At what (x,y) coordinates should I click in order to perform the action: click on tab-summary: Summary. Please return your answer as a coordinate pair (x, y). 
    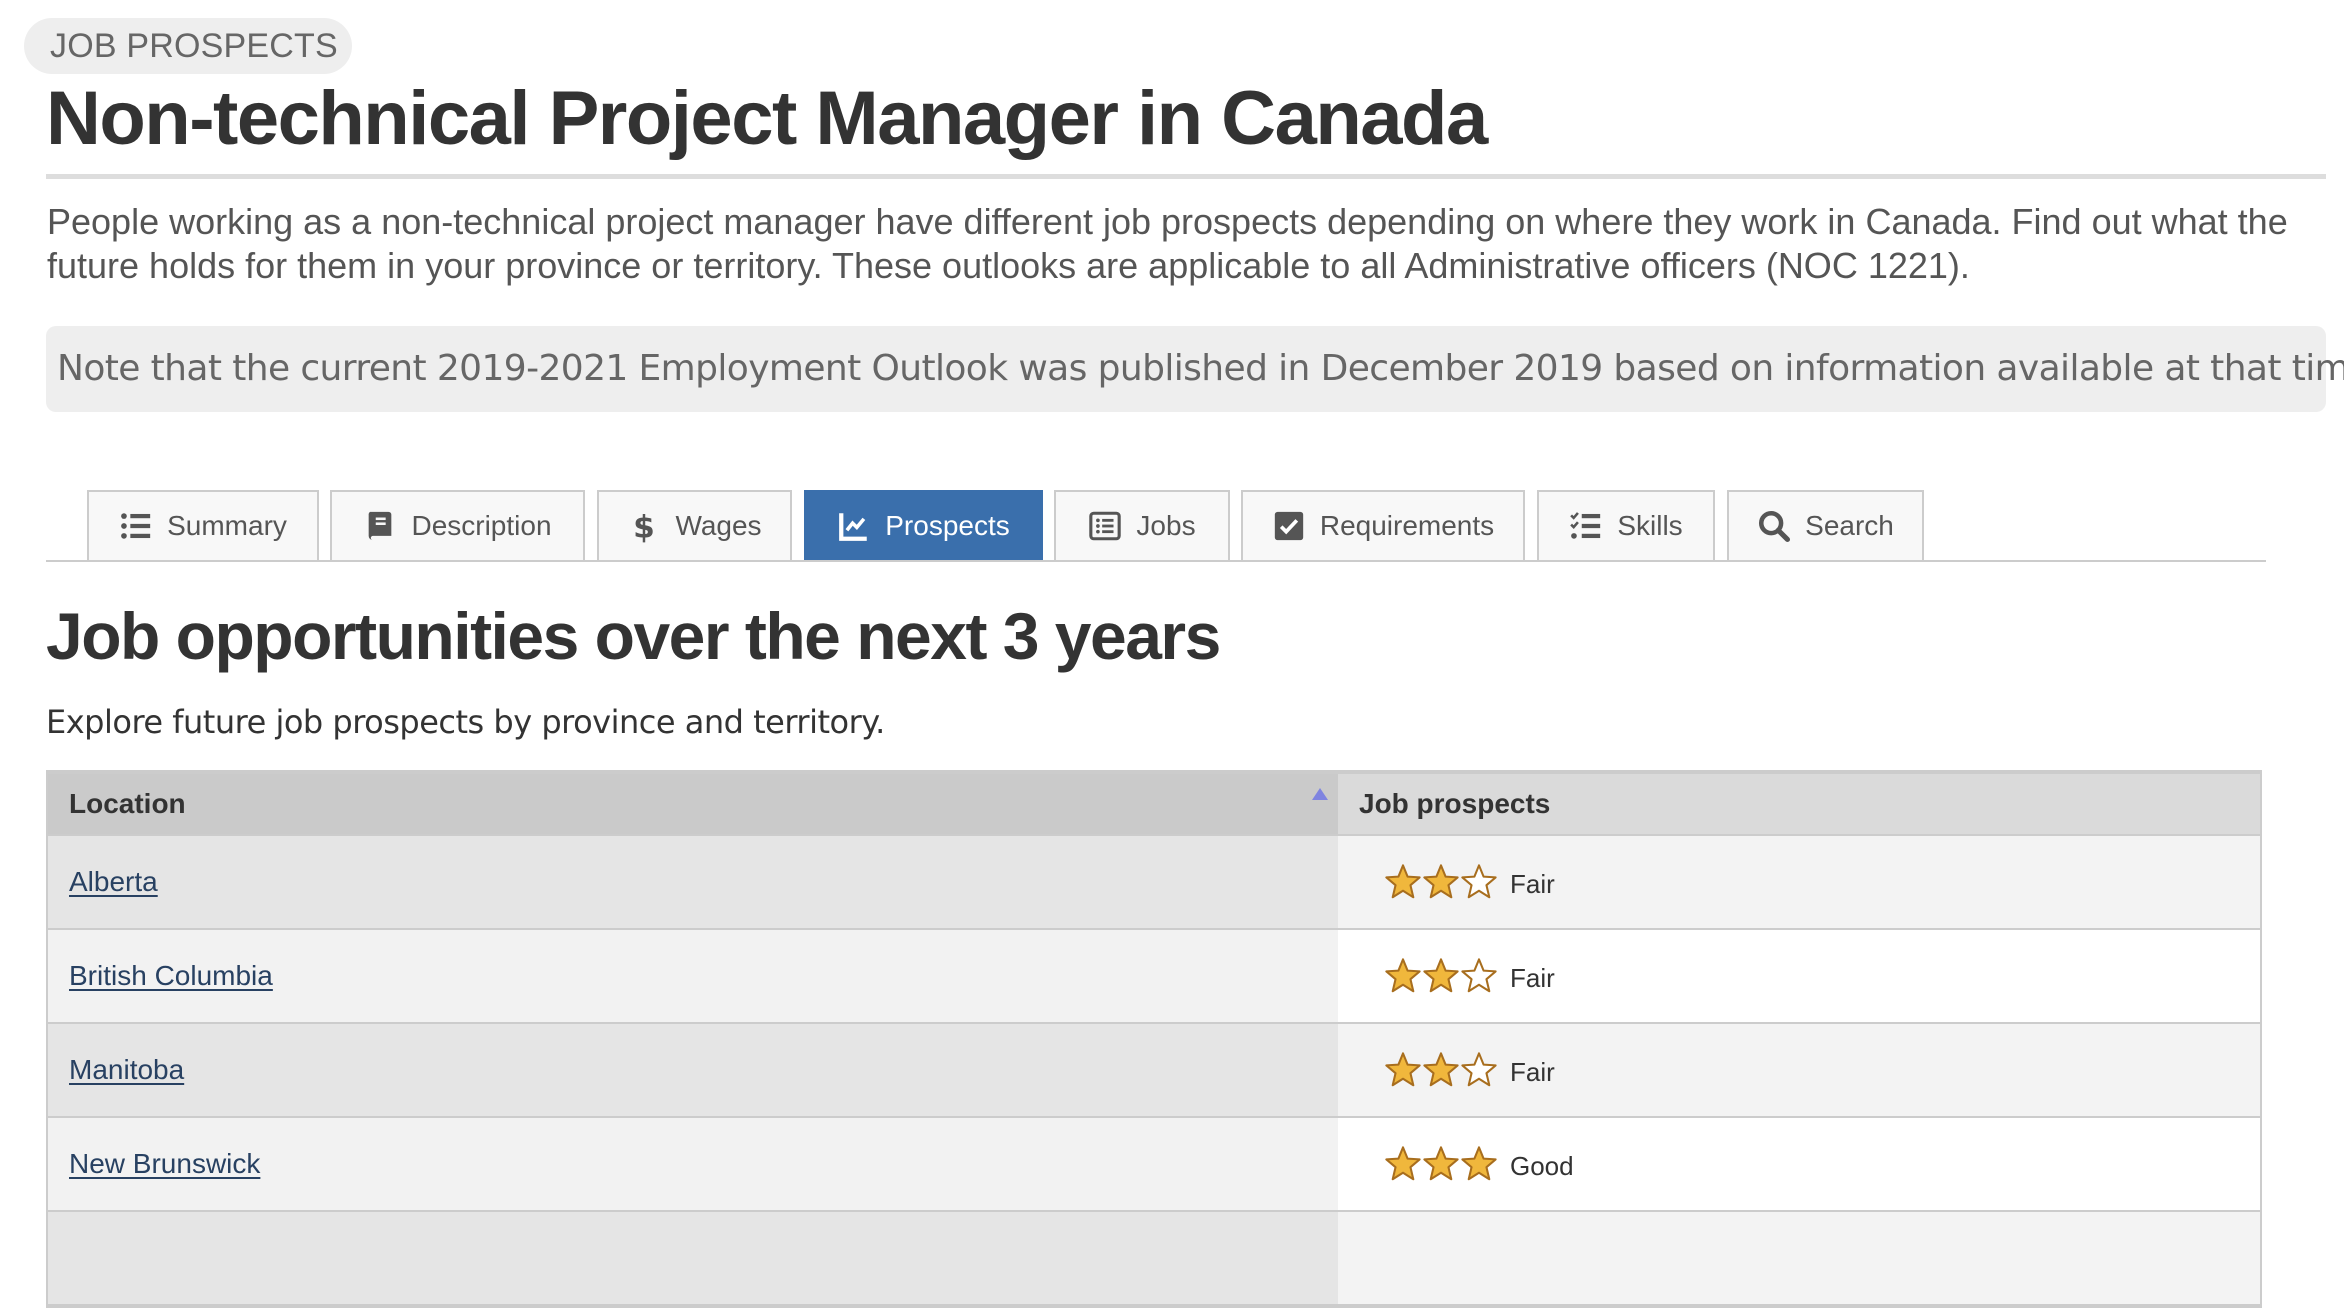
    Looking at the image, I should click on (203, 525).